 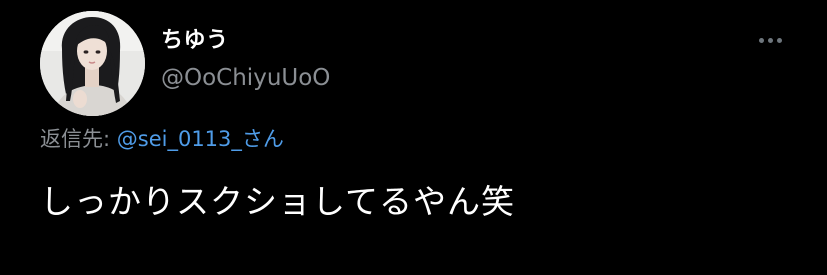 I want to click on more-horizontal-icon, so click(x=761, y=40).